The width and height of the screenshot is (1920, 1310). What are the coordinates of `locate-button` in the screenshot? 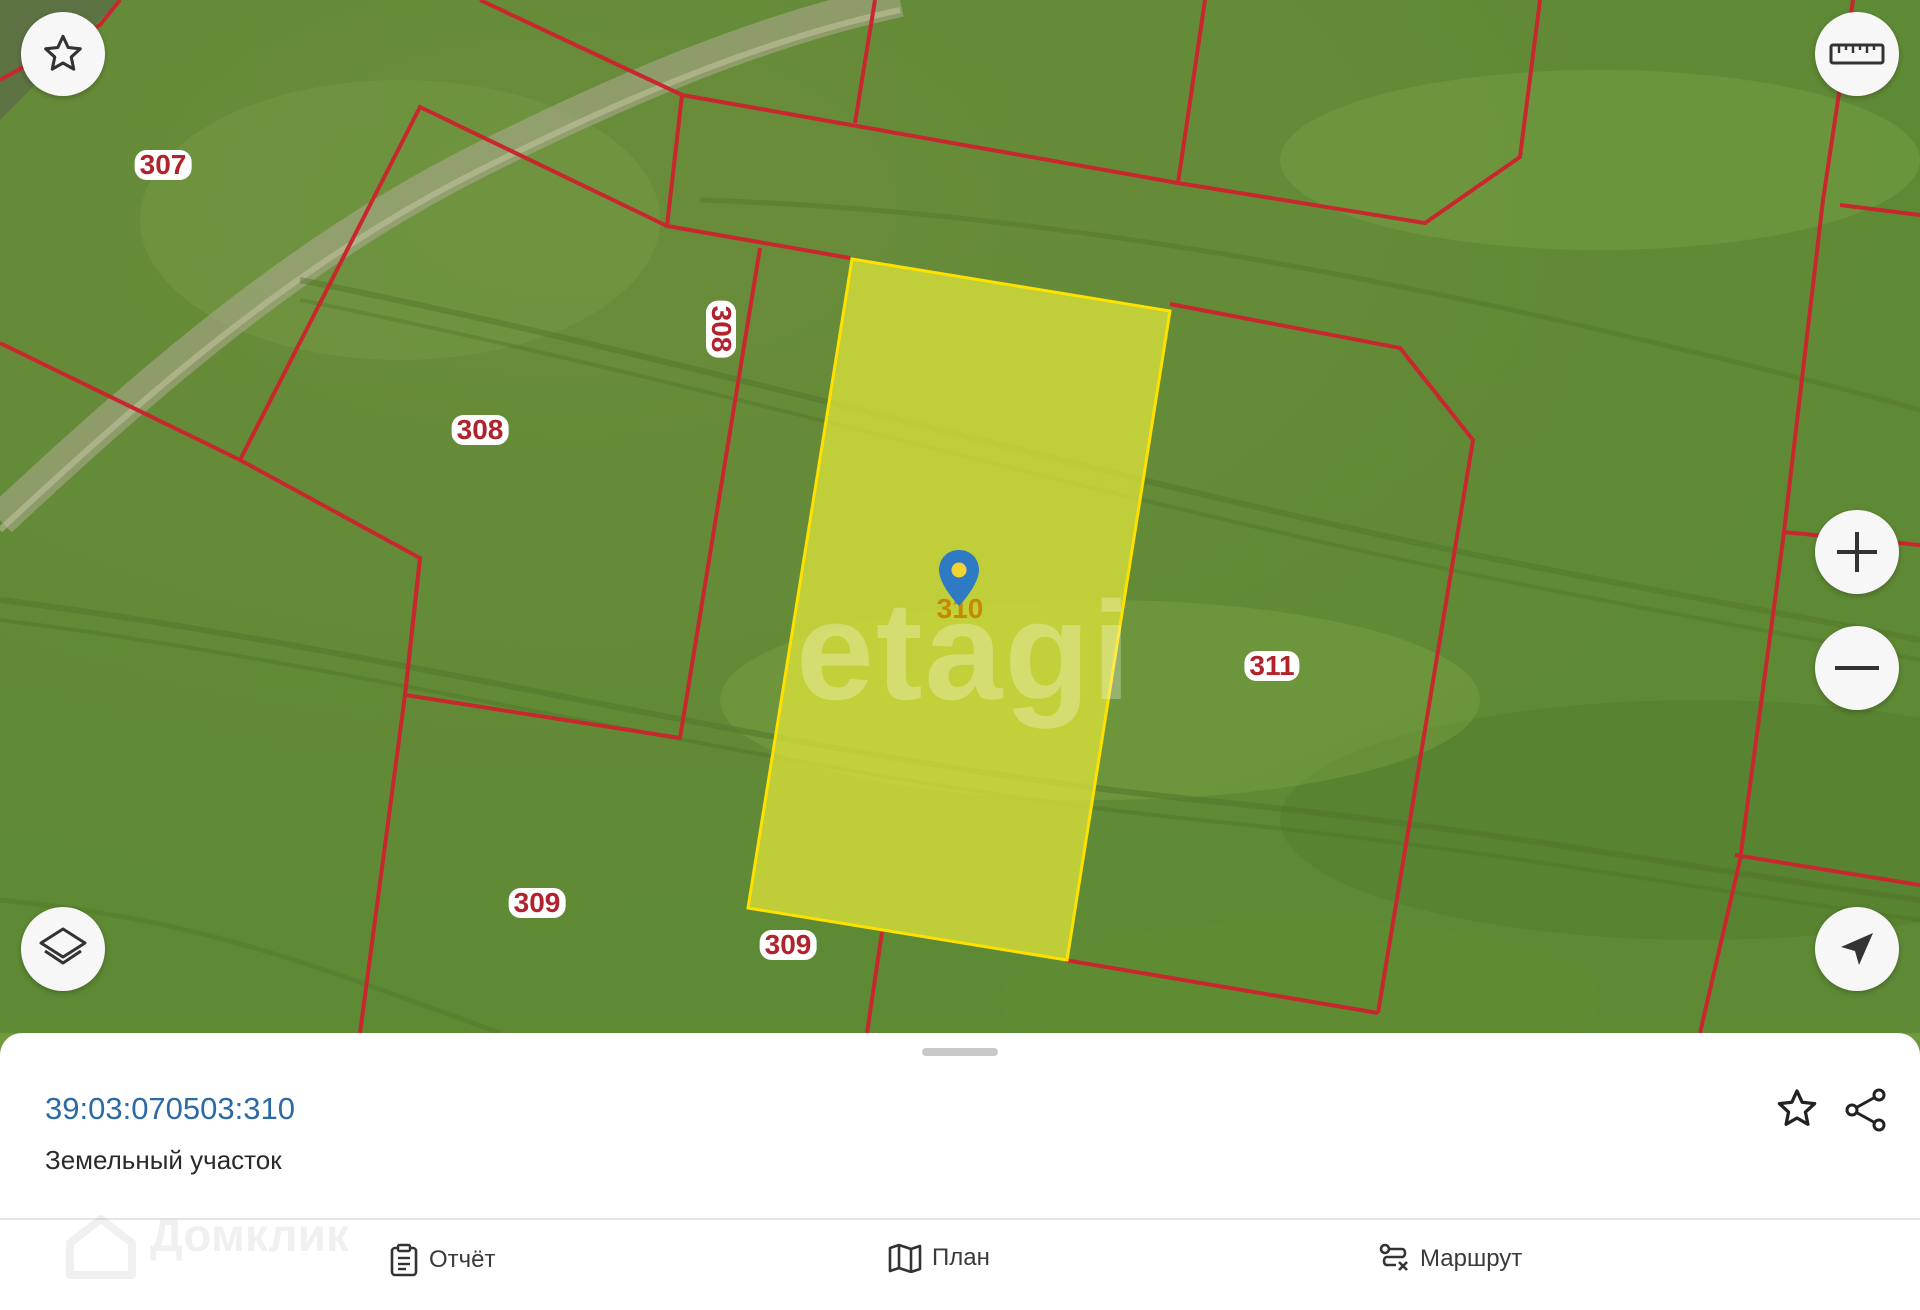 It's located at (1857, 949).